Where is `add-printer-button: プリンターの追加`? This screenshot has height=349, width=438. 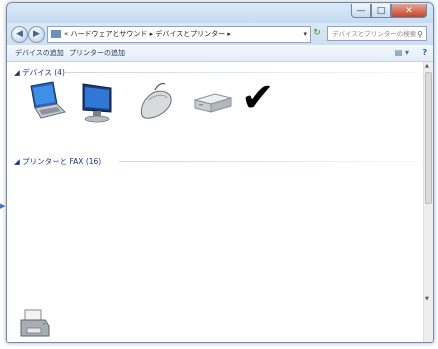 add-printer-button: プリンターの追加 is located at coordinates (97, 53).